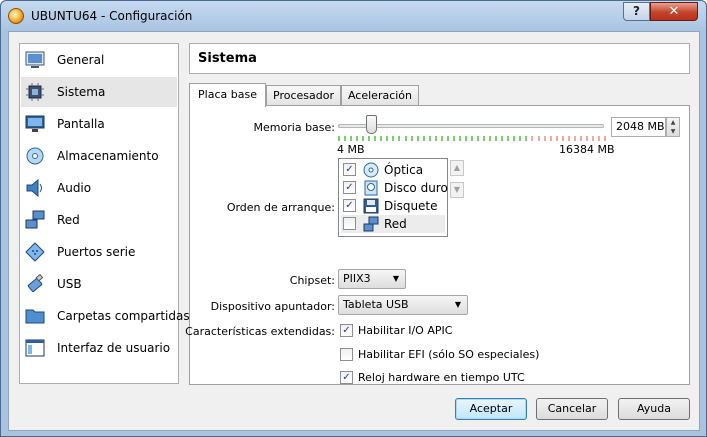  I want to click on efi-checkbox, so click(346, 354).